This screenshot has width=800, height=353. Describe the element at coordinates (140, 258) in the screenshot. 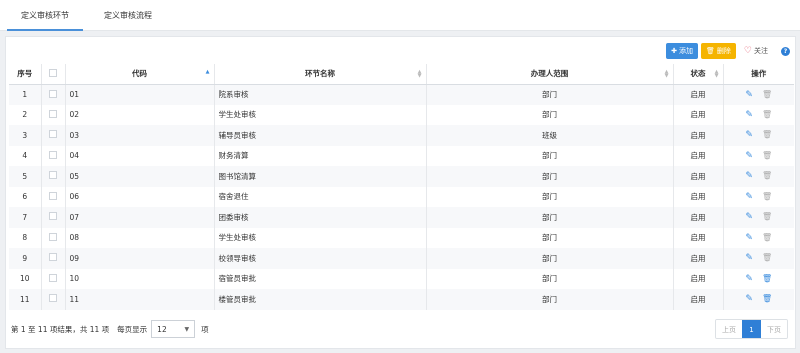

I see `cell-code: 09` at that location.